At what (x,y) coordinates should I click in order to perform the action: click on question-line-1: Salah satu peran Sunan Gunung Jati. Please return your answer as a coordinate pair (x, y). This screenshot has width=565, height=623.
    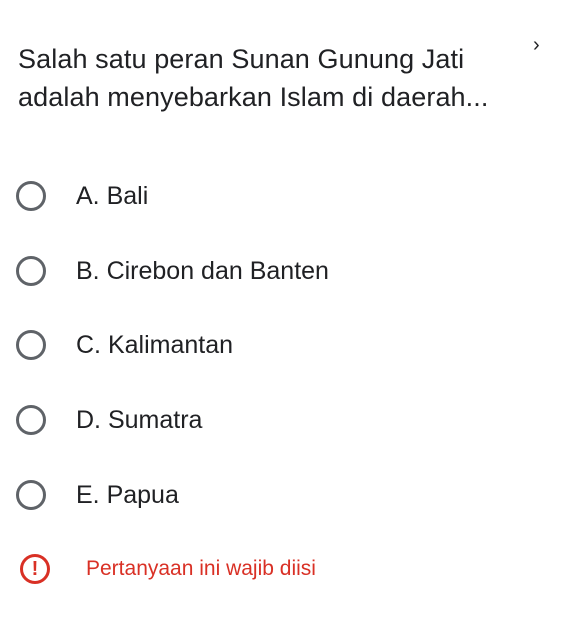
    Looking at the image, I should click on (241, 59).